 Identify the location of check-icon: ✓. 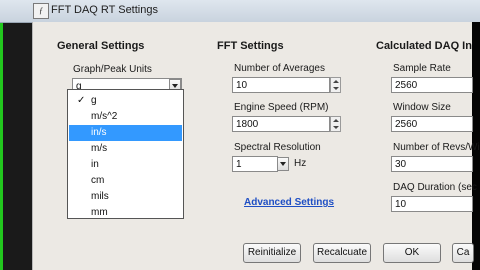
(81, 100).